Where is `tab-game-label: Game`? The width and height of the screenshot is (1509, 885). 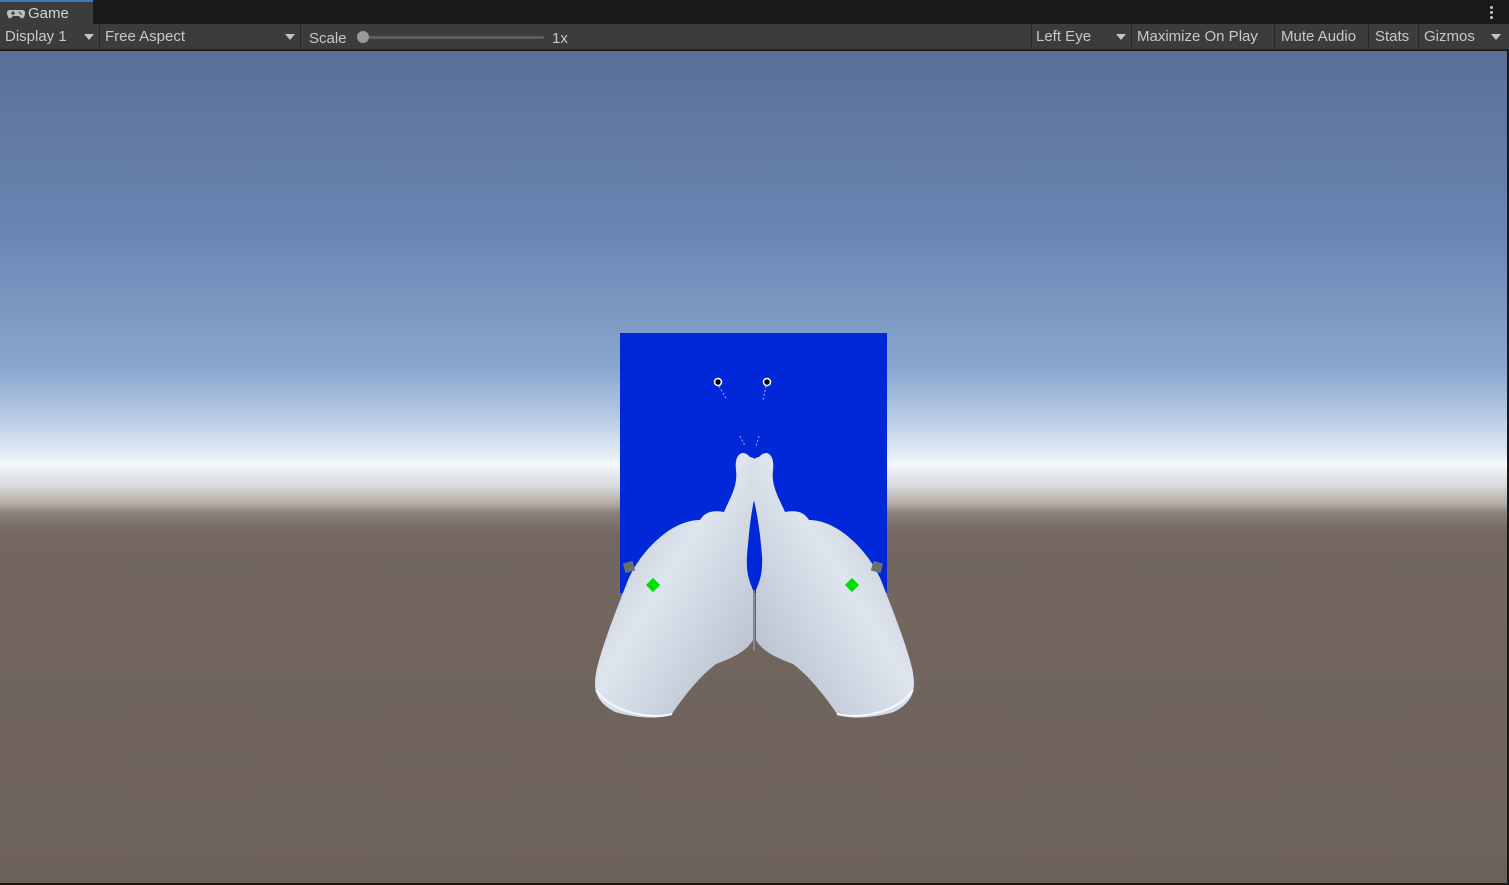
tab-game-label: Game is located at coordinates (48, 13).